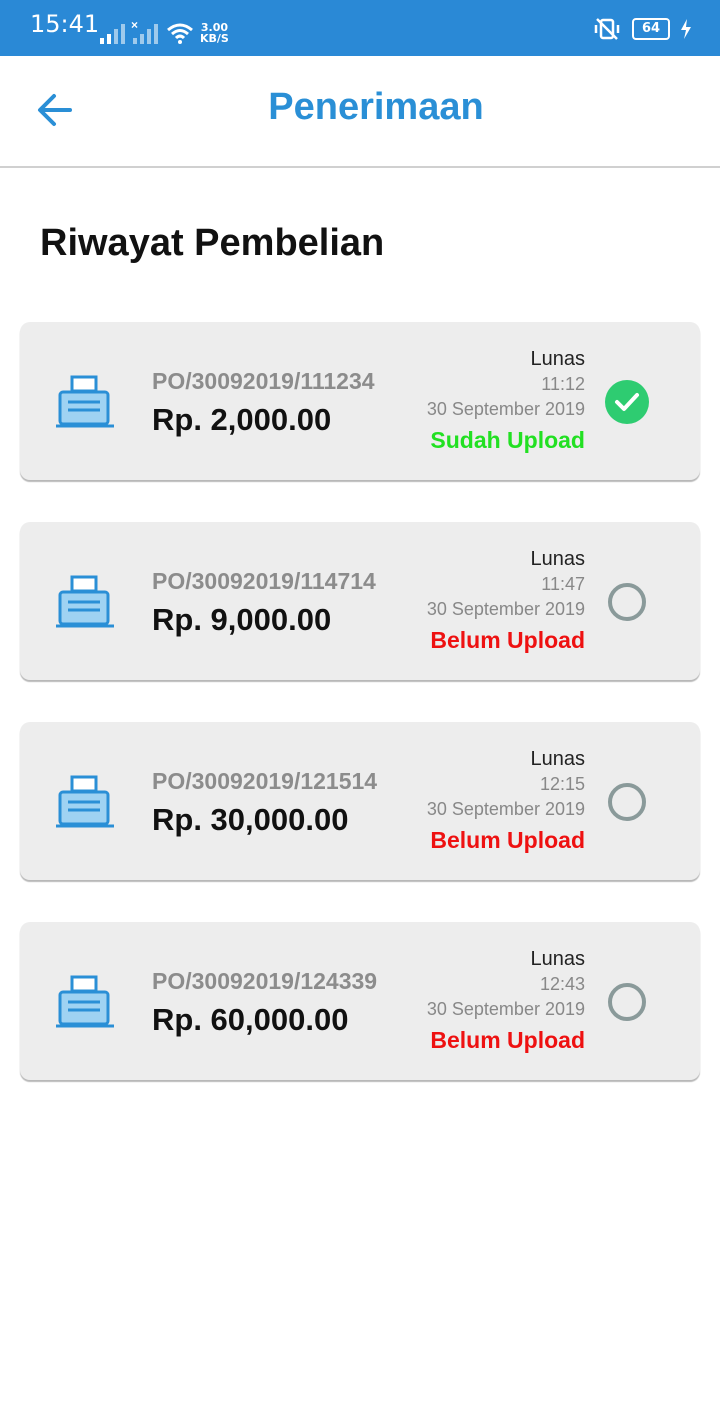 The width and height of the screenshot is (720, 1427). I want to click on check-circle-icon, so click(627, 402).